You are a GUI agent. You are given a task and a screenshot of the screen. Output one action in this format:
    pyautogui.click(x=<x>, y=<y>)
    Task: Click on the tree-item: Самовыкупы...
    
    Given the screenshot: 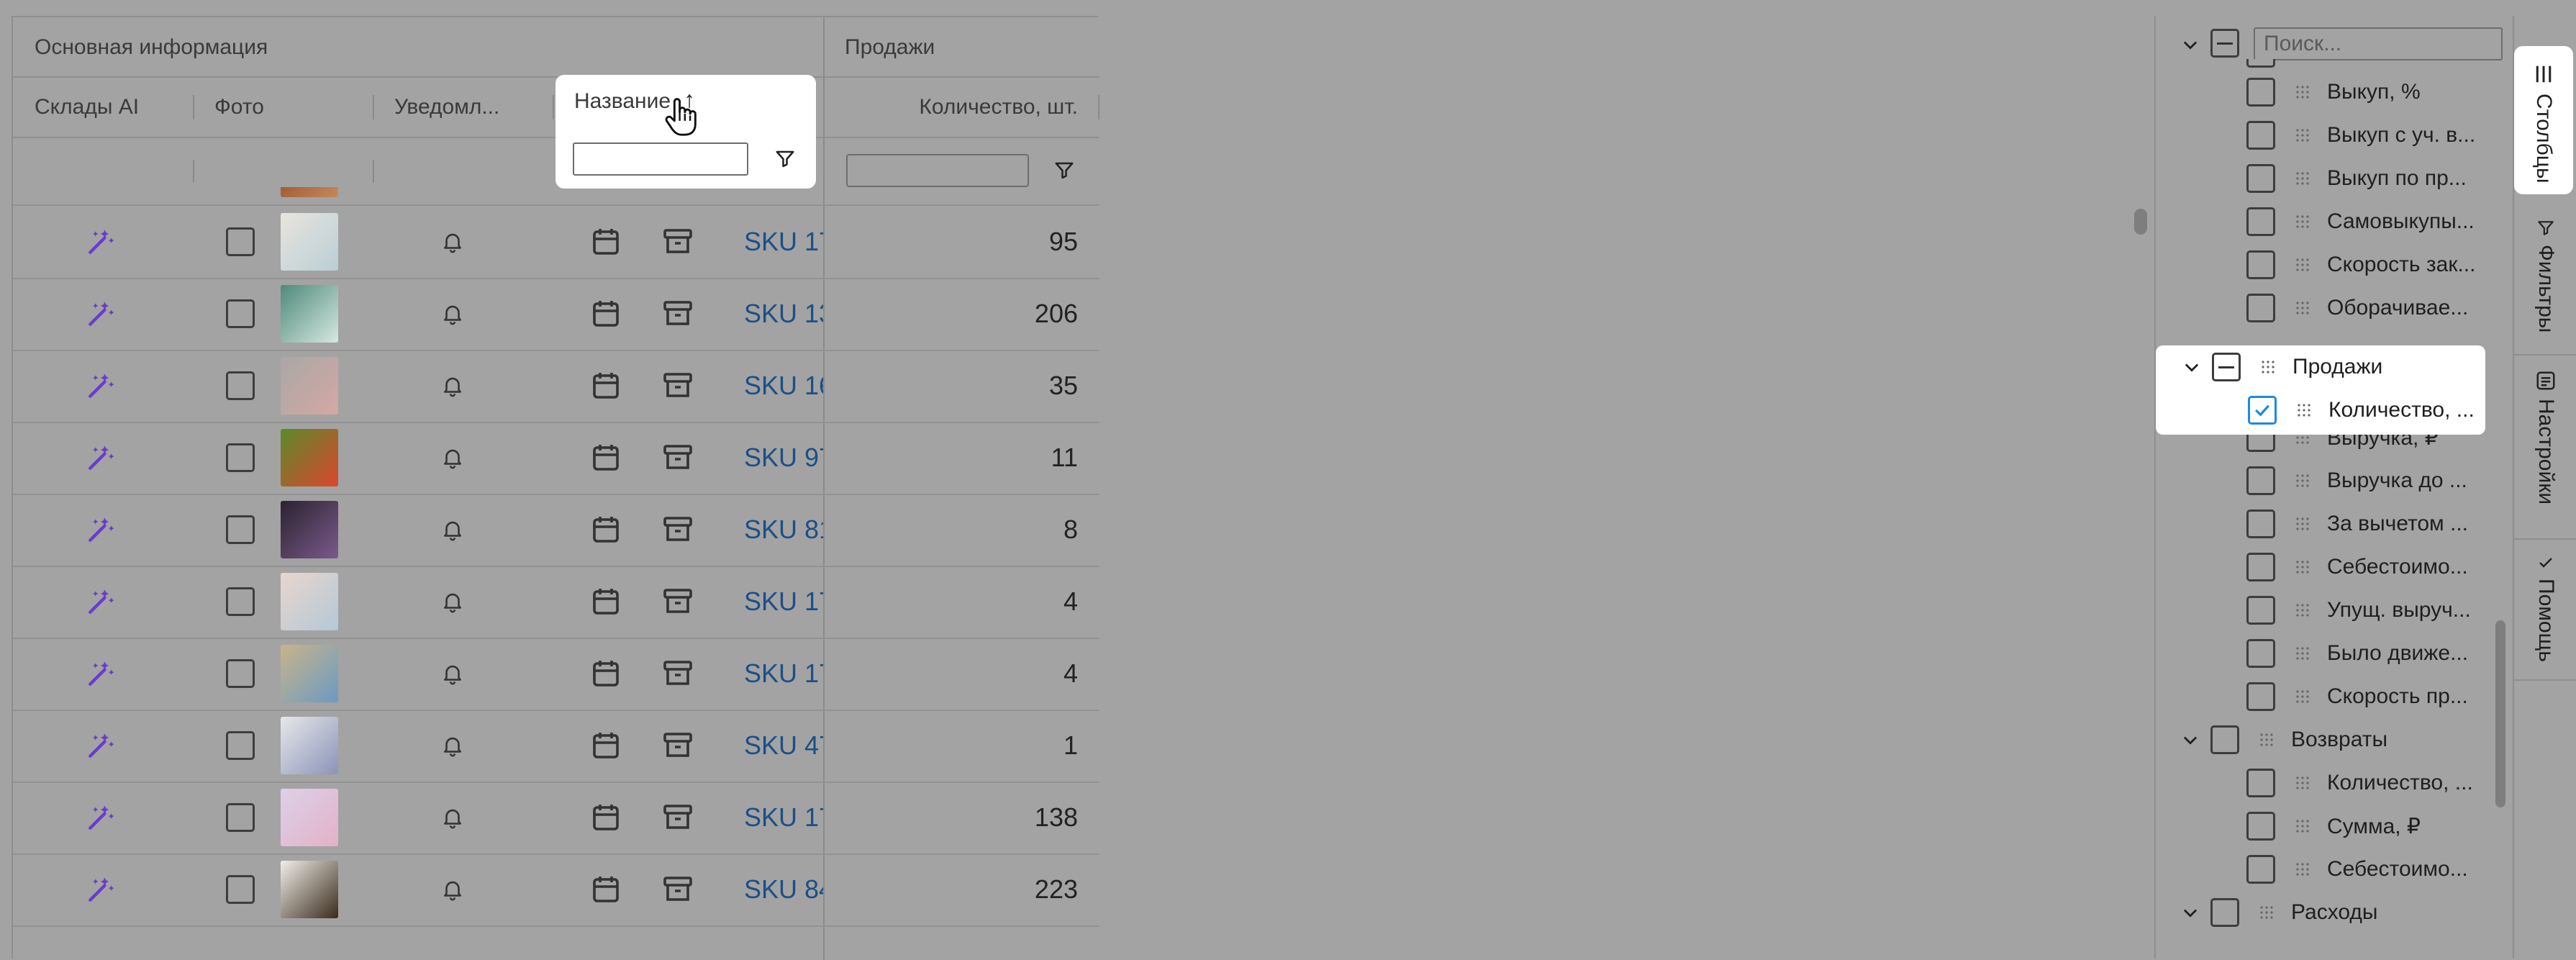 What is the action you would take?
    pyautogui.click(x=2360, y=222)
    